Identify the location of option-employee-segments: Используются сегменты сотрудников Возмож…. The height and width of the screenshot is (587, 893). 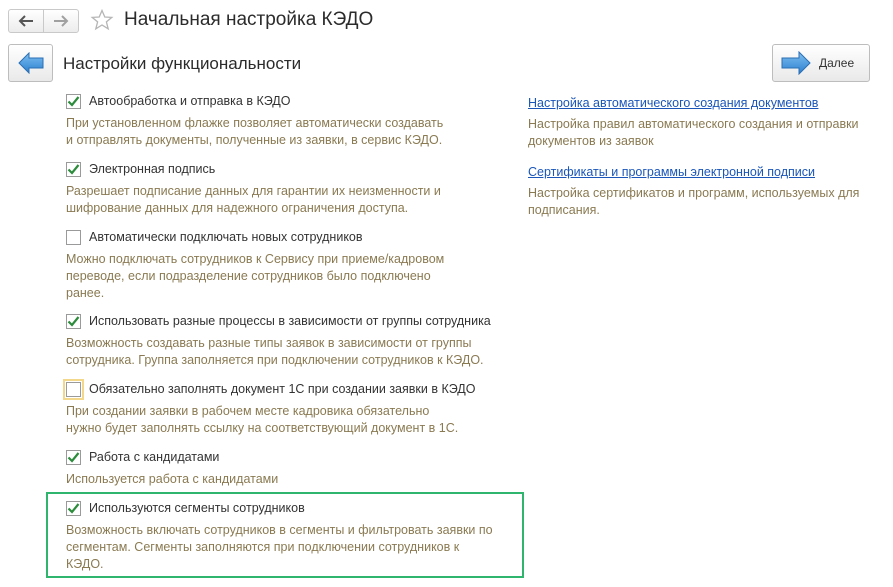
(279, 536).